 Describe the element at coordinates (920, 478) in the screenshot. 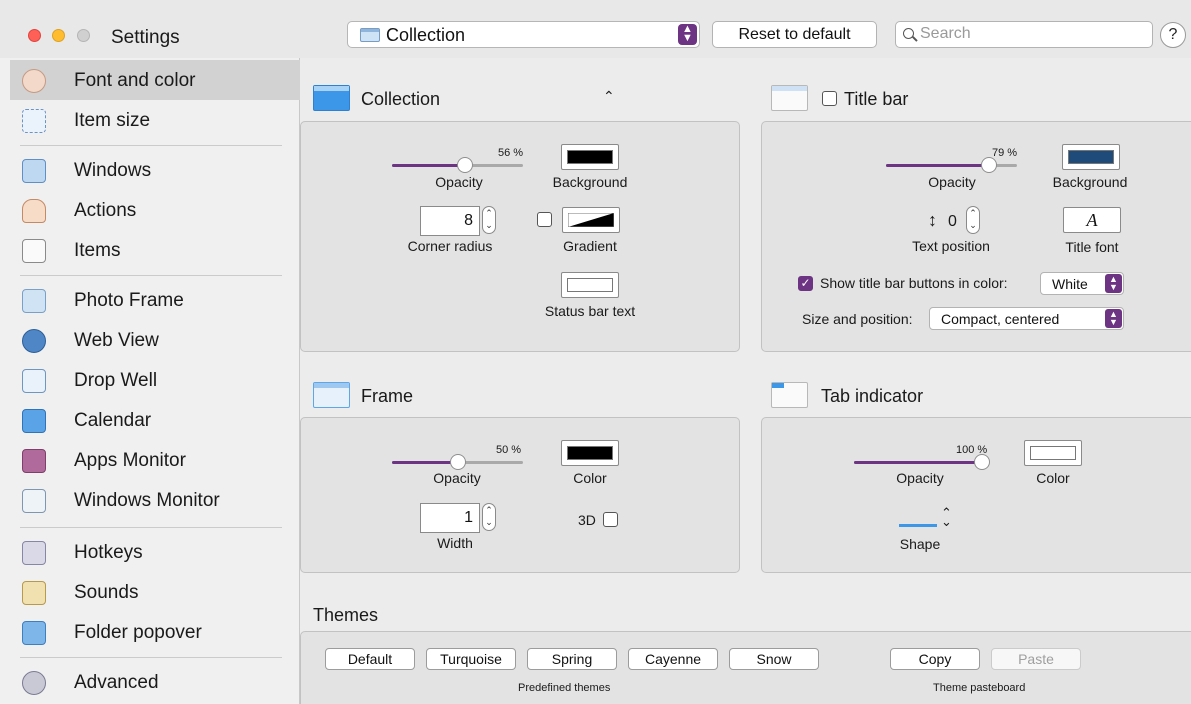

I see `tab-indicator-opacity-label: Opacity` at that location.